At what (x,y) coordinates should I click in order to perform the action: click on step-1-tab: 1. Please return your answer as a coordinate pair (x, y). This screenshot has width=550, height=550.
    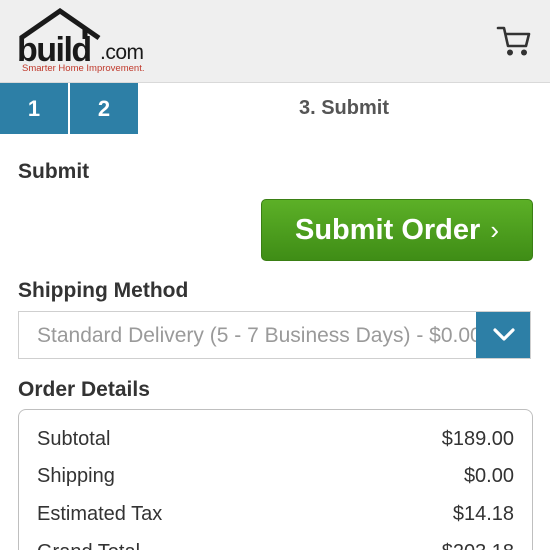
    Looking at the image, I should click on (34, 108).